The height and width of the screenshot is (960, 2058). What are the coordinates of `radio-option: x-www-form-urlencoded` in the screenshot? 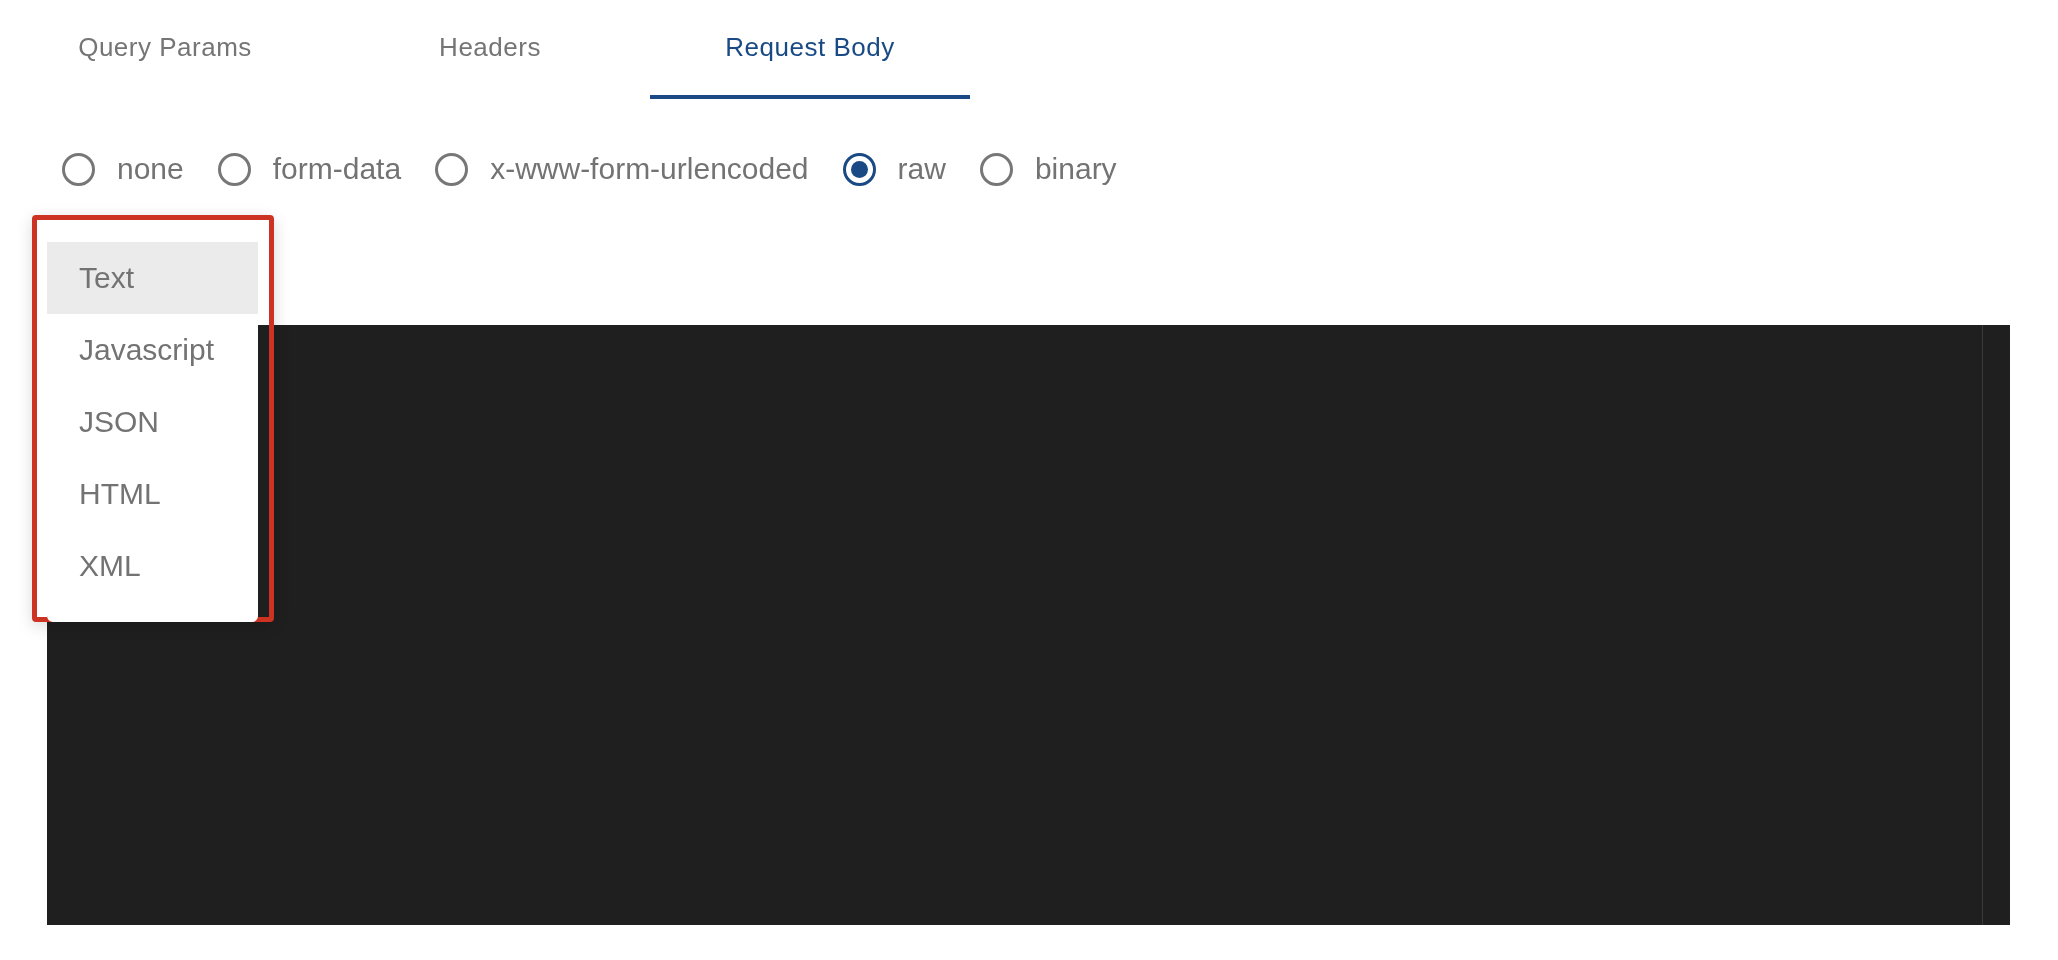 It's located at (622, 169).